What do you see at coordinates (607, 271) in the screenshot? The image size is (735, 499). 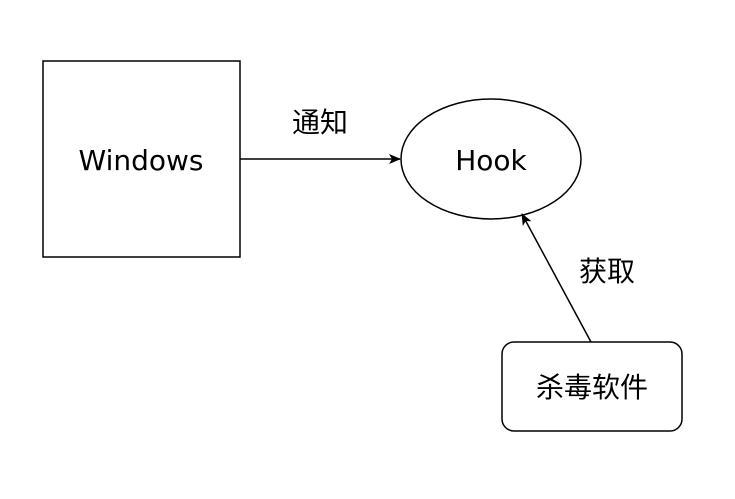 I see `fetch-label: 获取` at bounding box center [607, 271].